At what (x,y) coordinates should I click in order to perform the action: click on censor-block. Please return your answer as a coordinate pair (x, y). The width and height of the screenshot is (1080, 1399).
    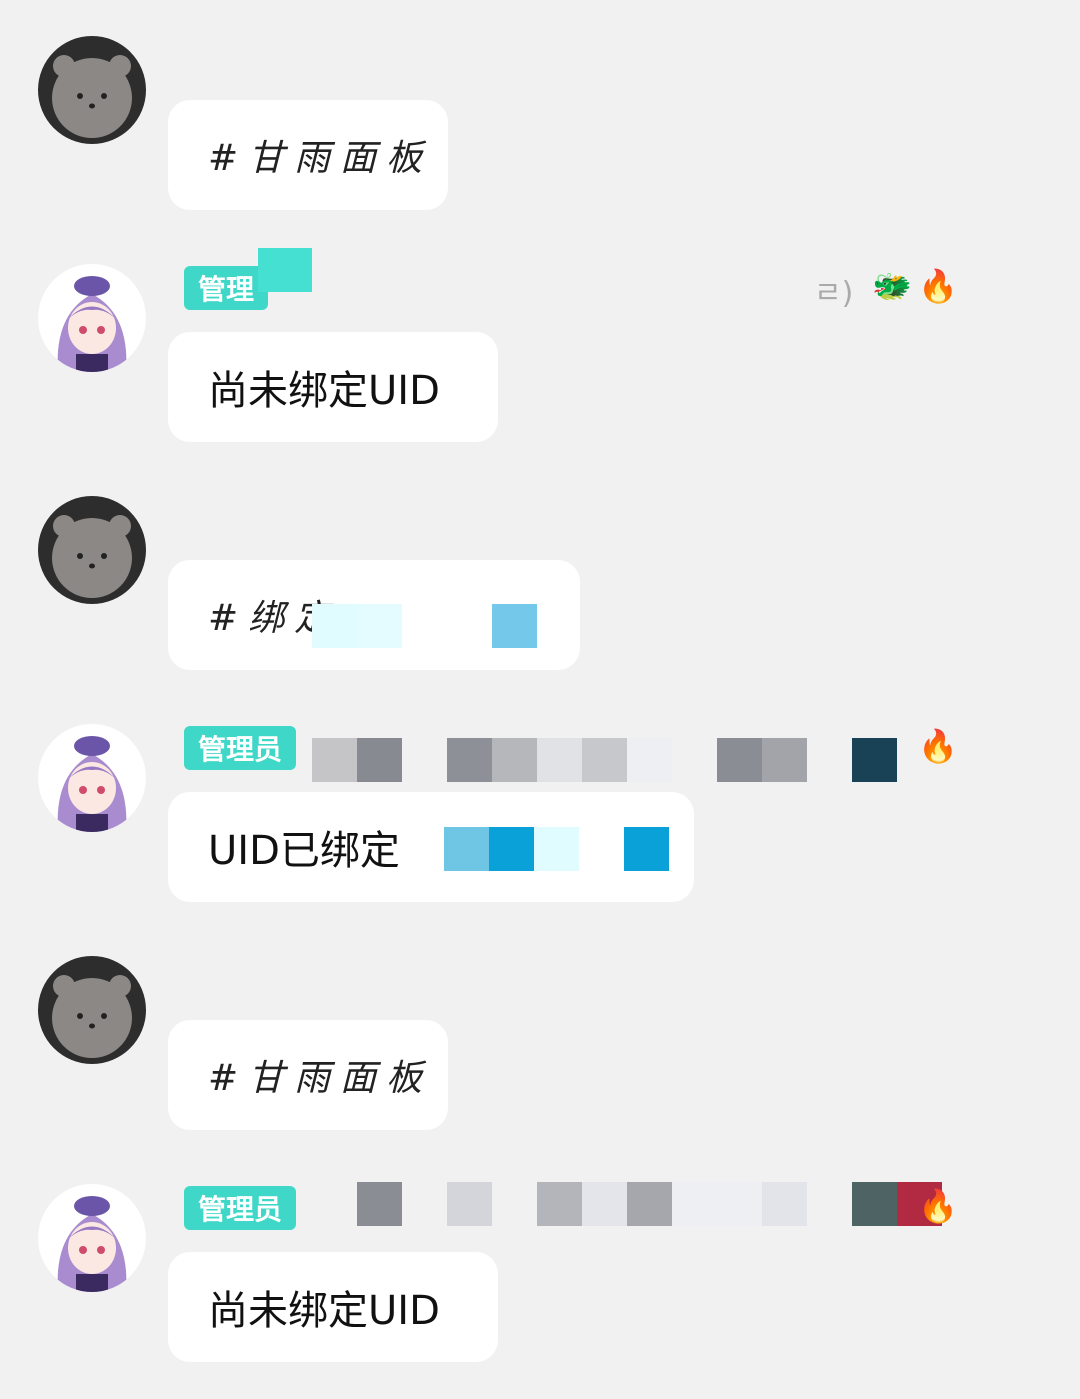
    Looking at the image, I should click on (285, 270).